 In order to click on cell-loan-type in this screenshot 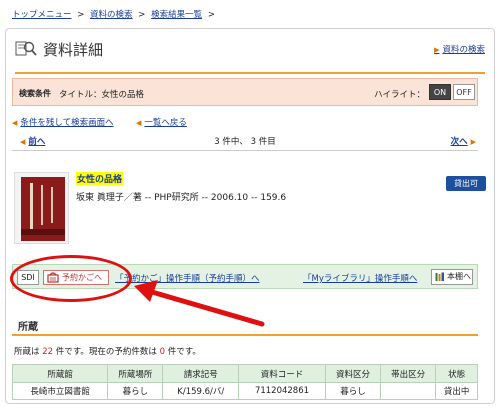, I will do `click(408, 391)`.